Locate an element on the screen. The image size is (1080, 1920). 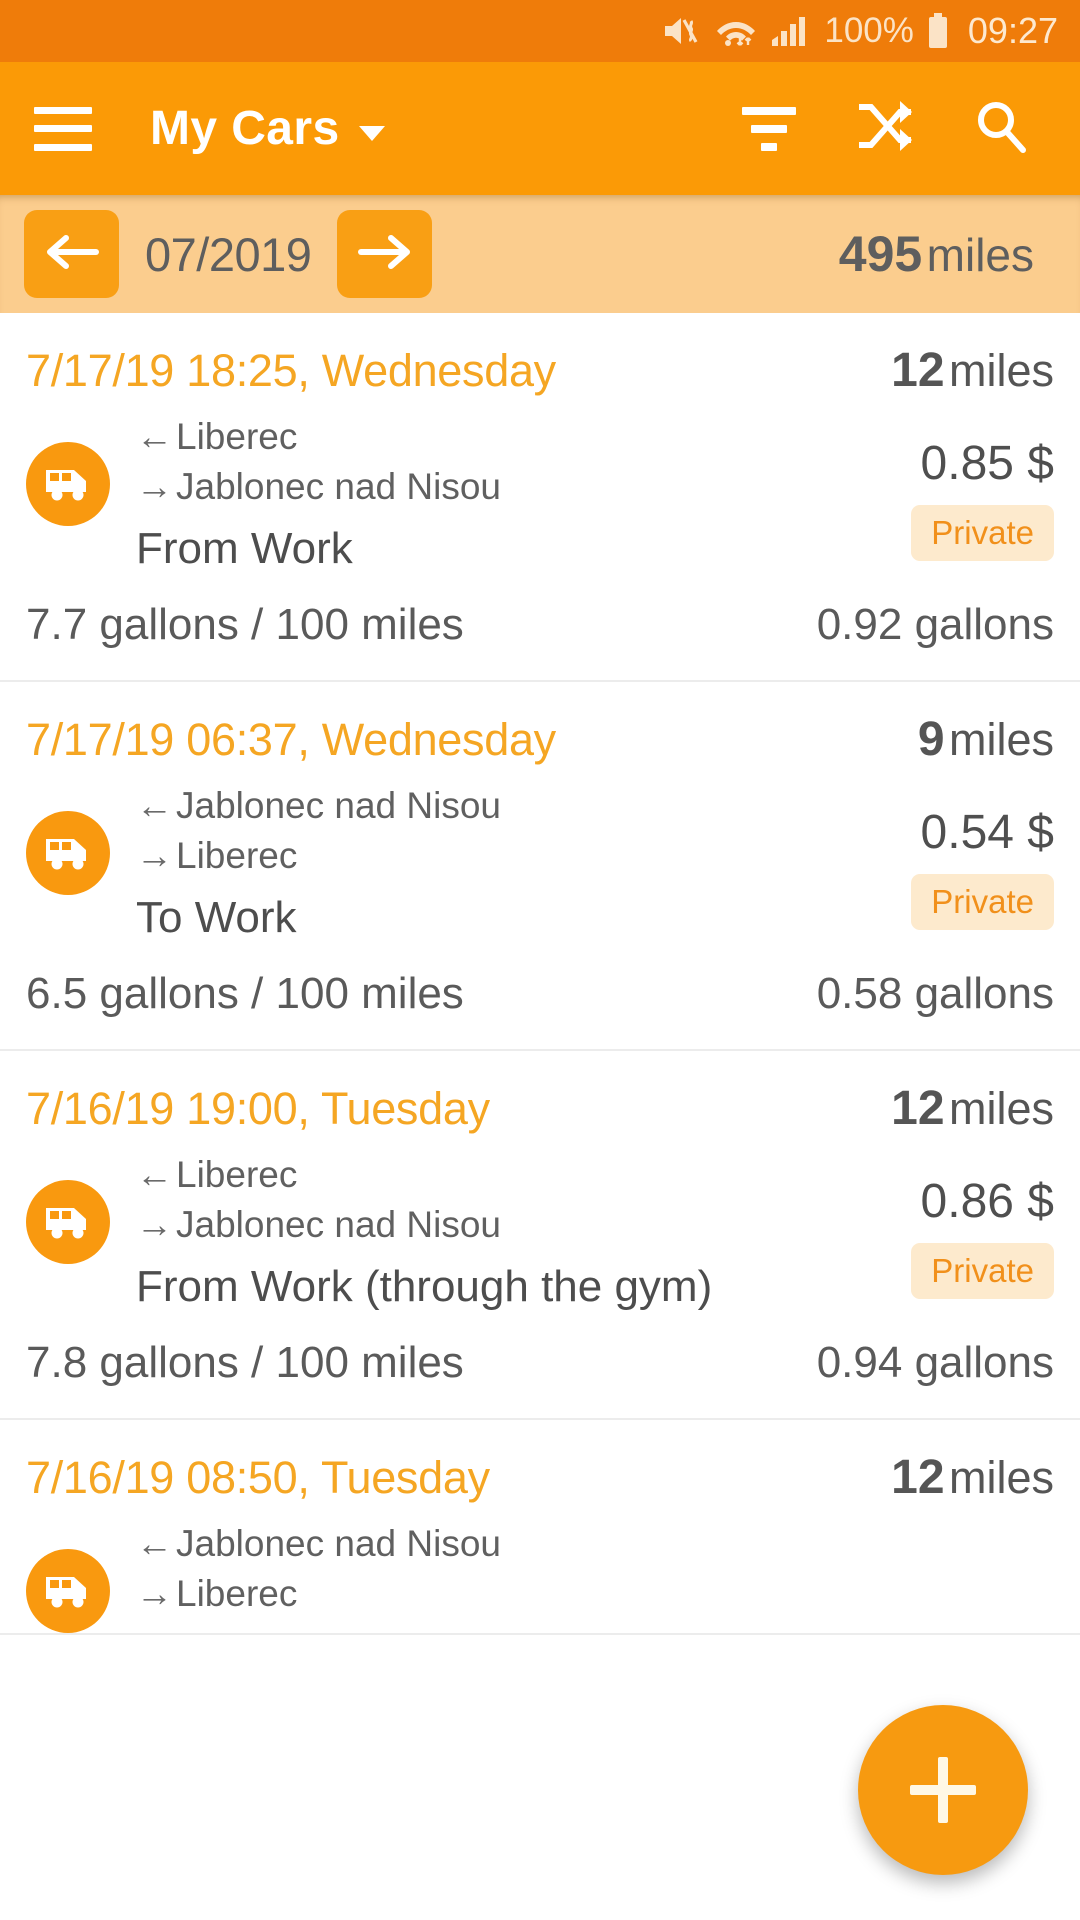
trip-routes: ← Jablonec nad Nisou → Liberec is located at coordinates (595, 1578).